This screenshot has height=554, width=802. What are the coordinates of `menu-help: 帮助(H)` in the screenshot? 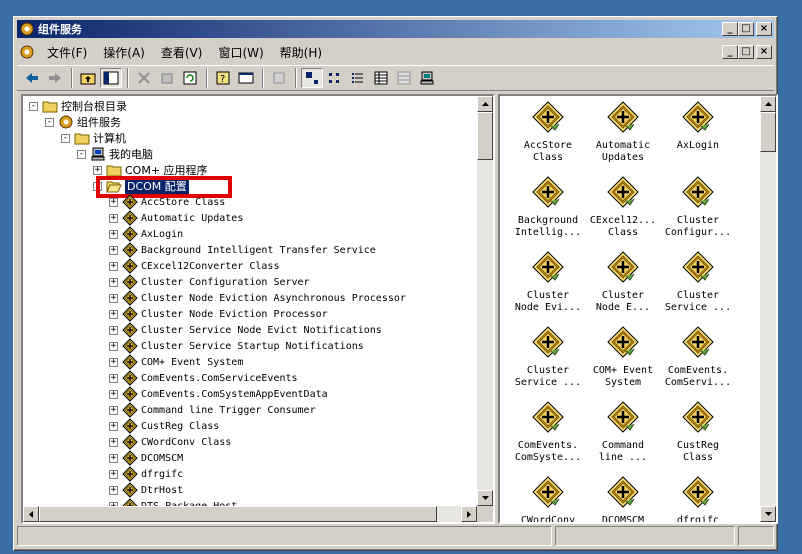 It's located at (301, 52).